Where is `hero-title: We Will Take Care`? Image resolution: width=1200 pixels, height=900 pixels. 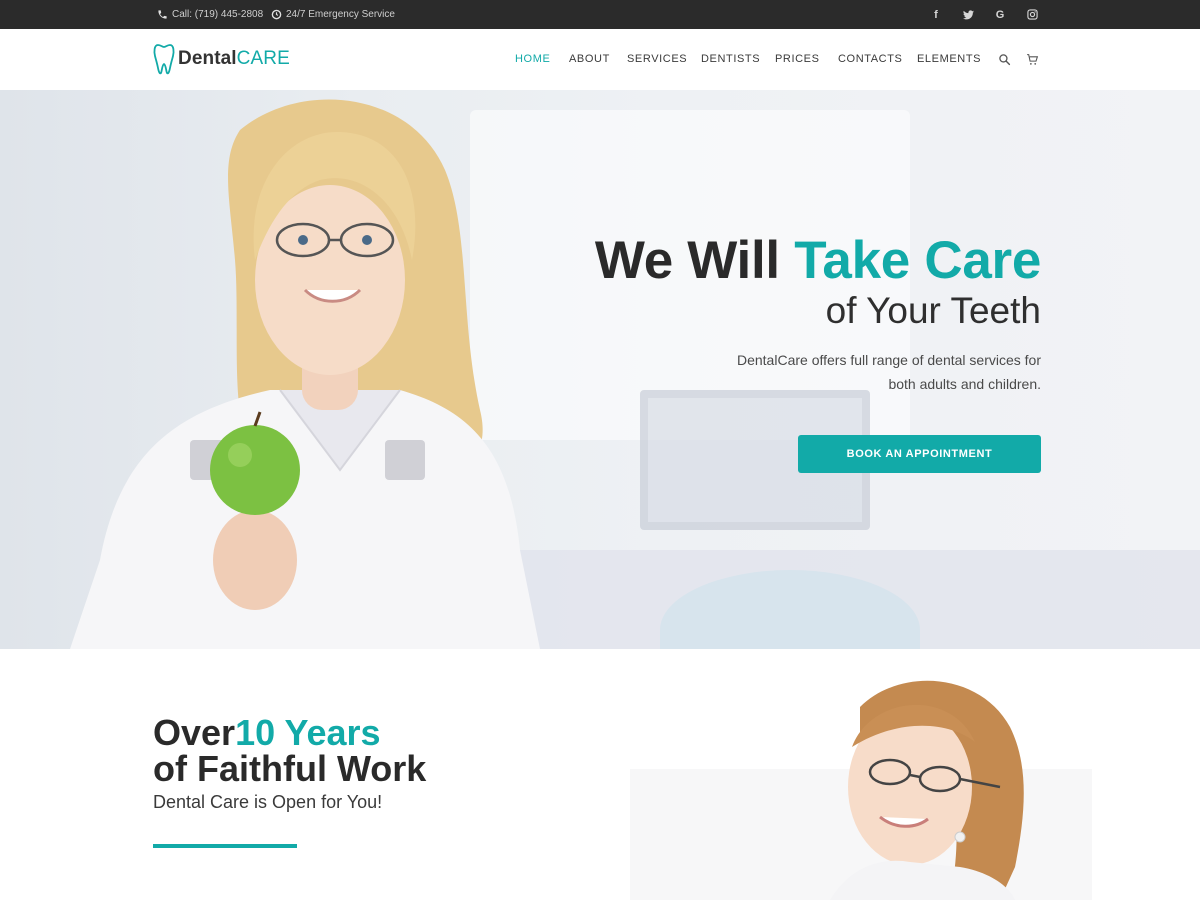
hero-title: We Will Take Care is located at coordinates (818, 260).